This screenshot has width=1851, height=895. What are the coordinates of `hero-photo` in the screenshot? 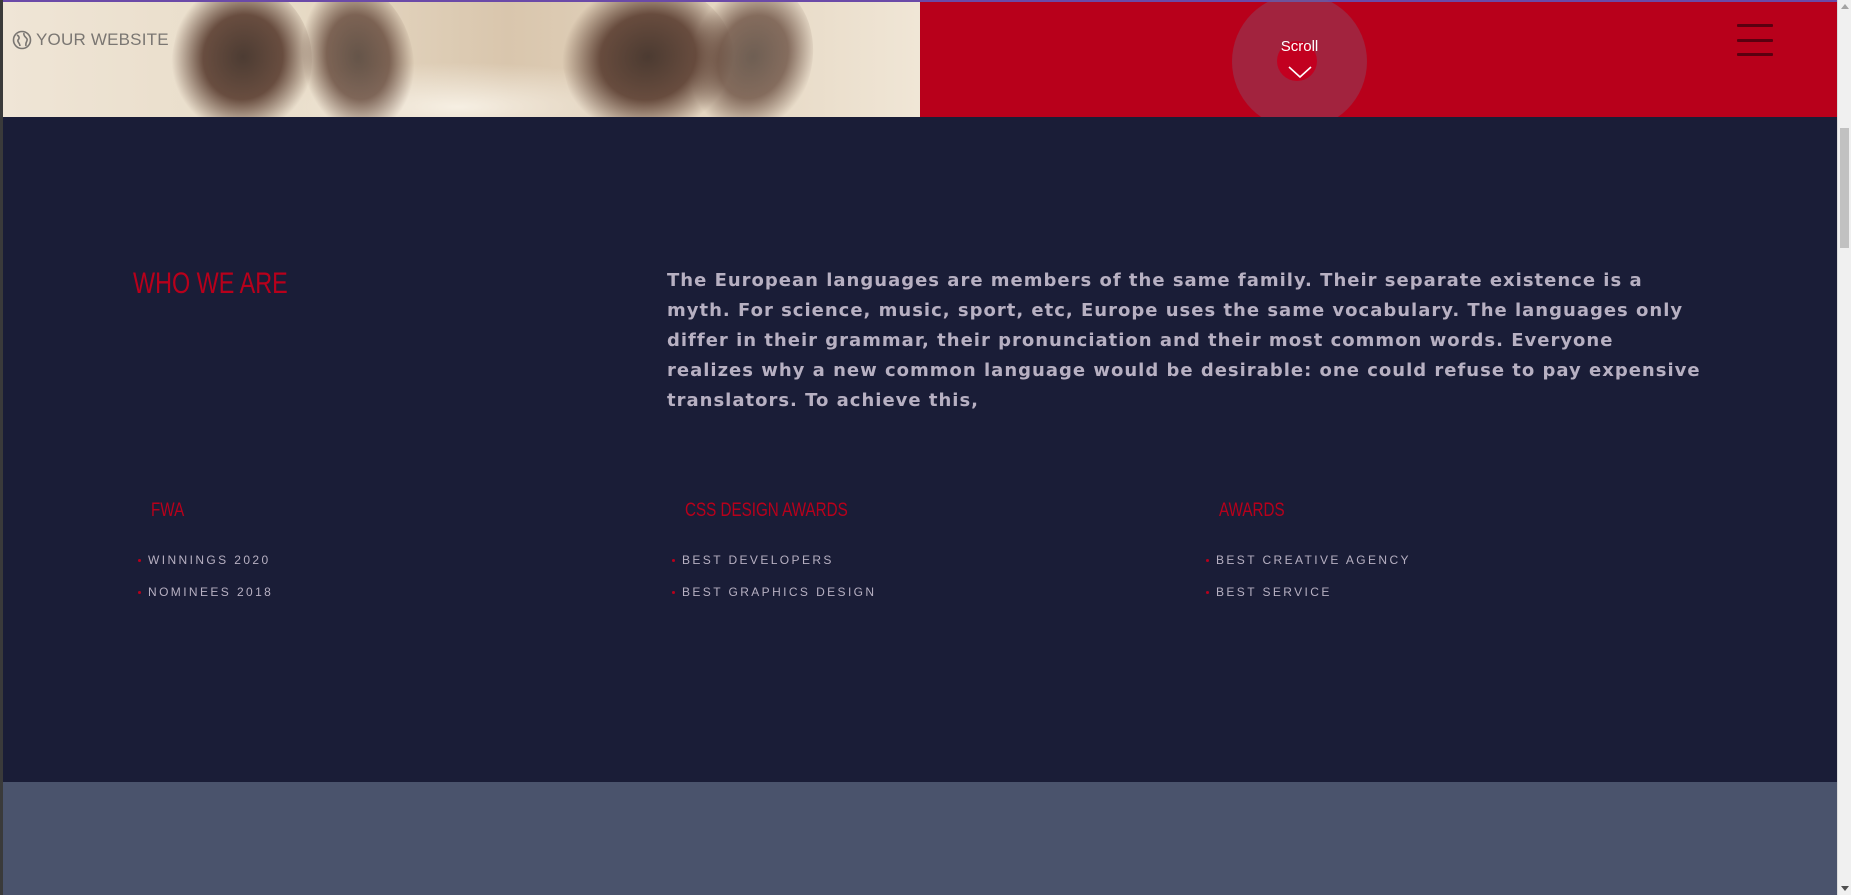 It's located at (461, 59).